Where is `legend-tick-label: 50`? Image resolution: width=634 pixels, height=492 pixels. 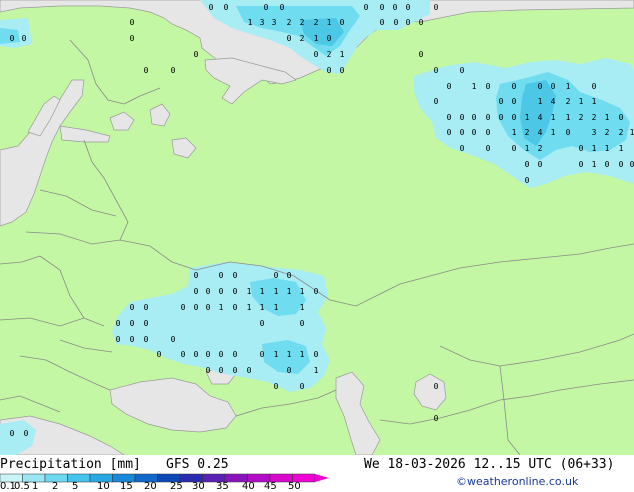 legend-tick-label: 50 is located at coordinates (294, 486).